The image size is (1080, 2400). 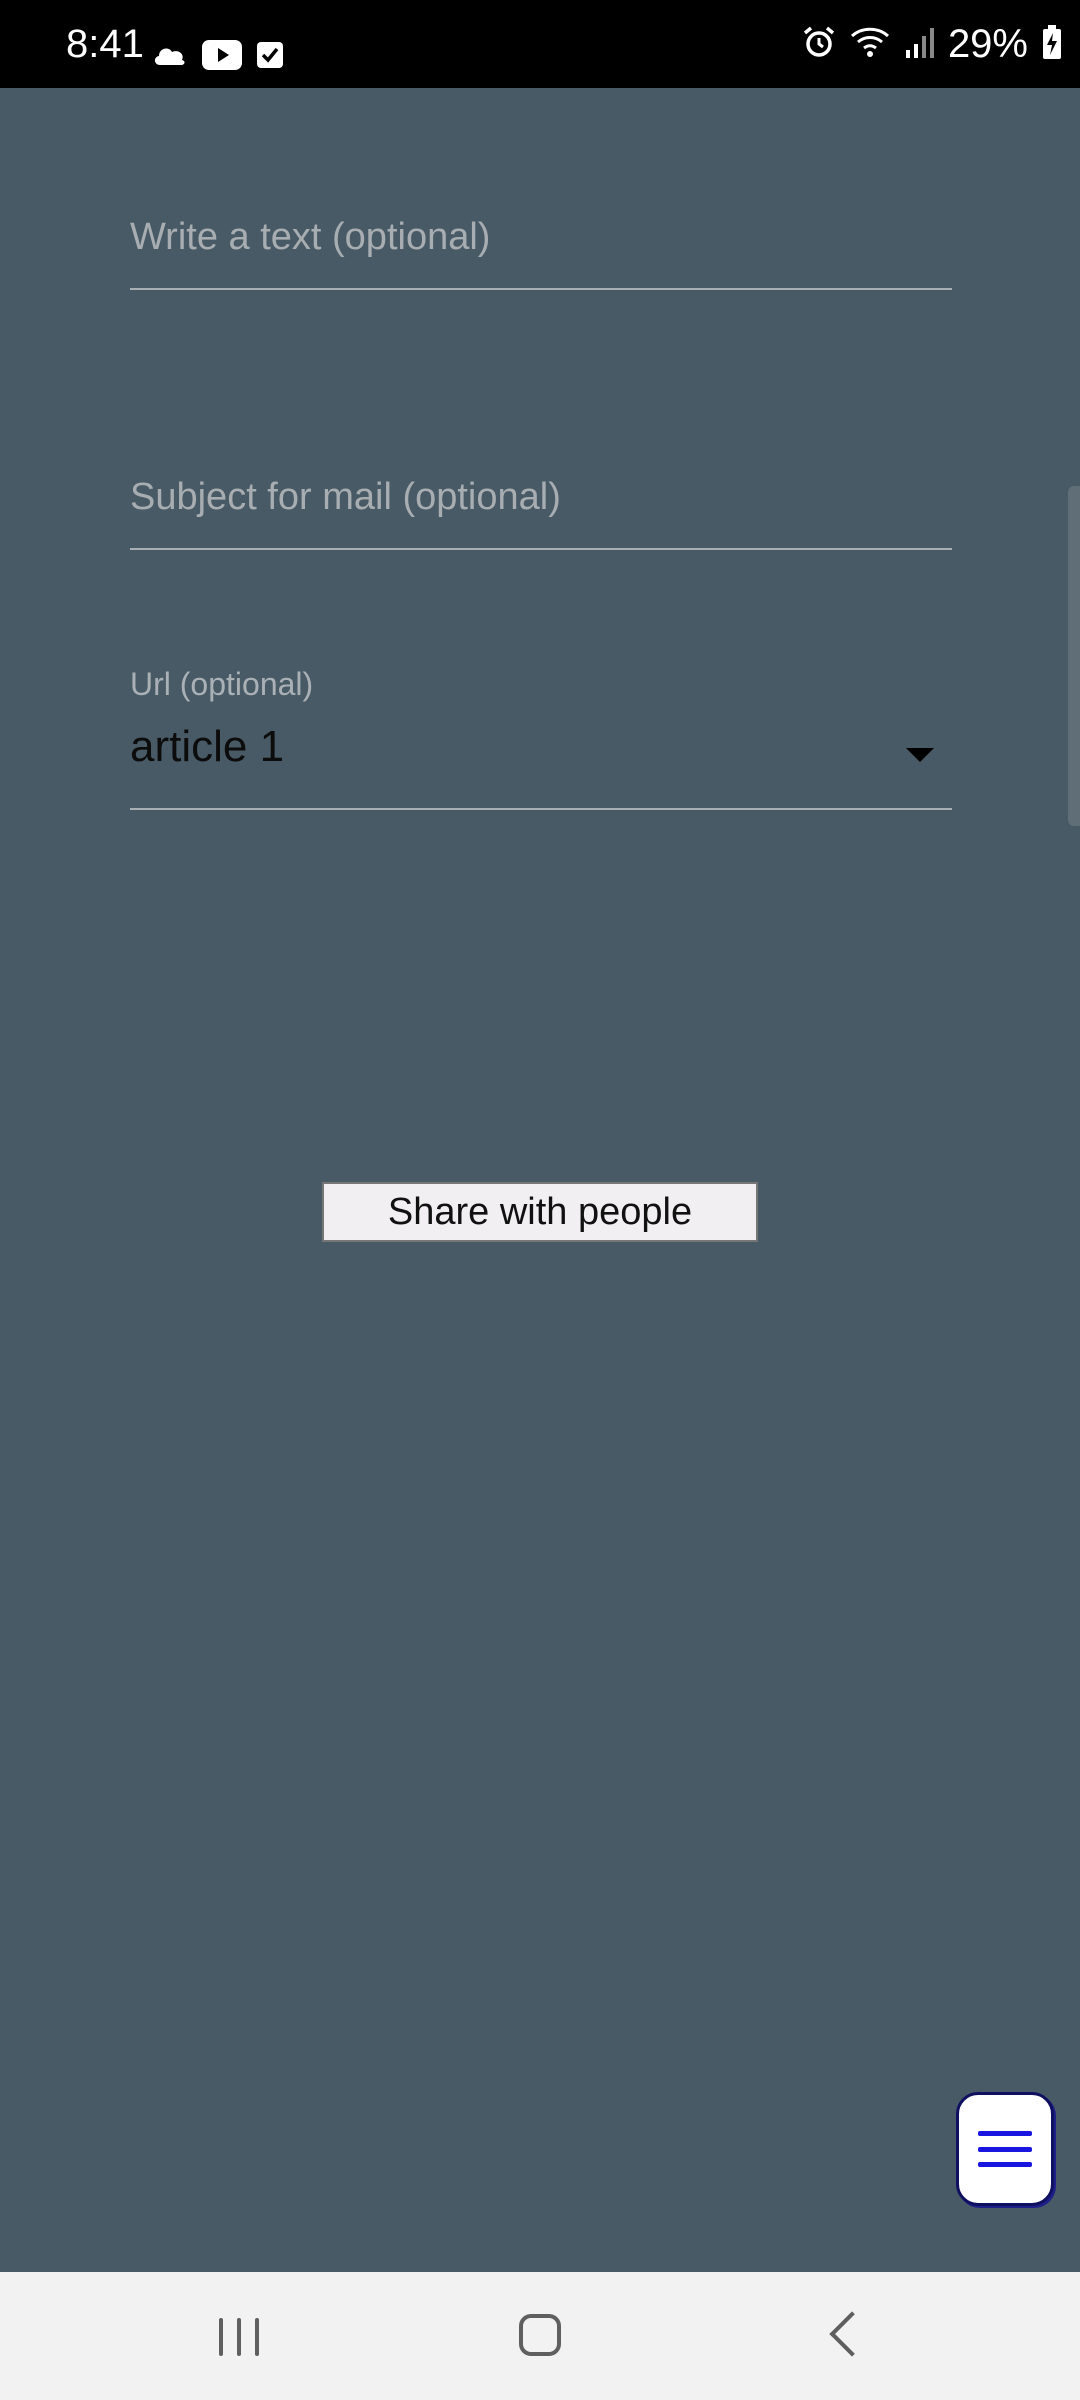 What do you see at coordinates (345, 497) in the screenshot?
I see `subject-input-placeholder: Subject for mail (optional)` at bounding box center [345, 497].